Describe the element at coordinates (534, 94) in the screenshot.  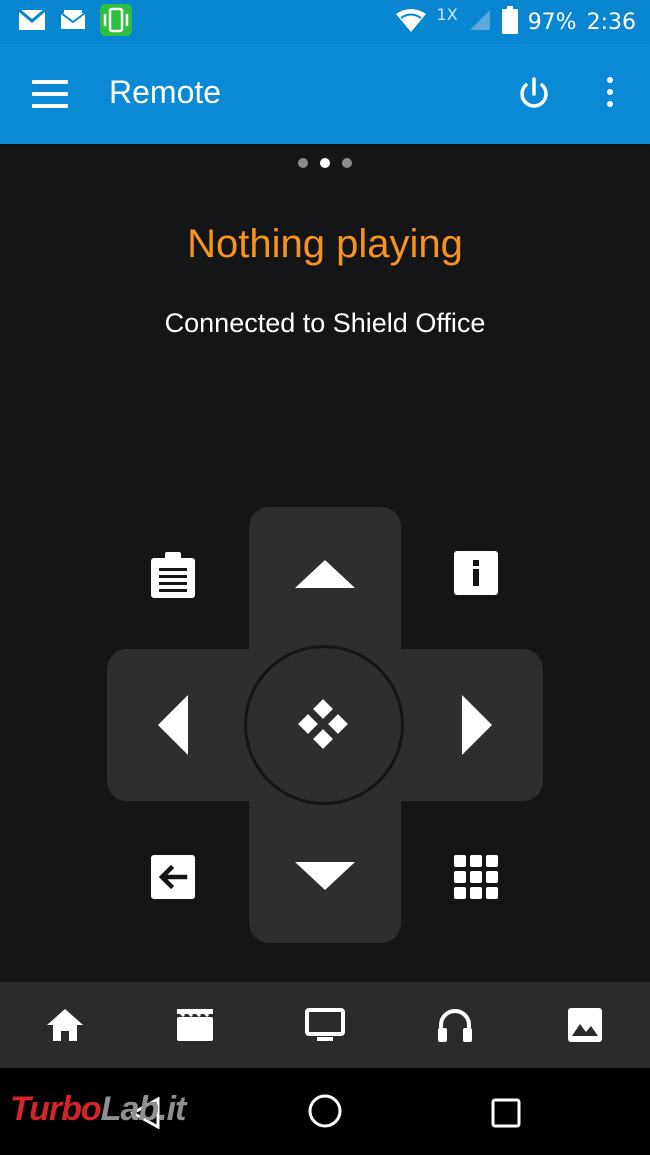
I see `power-icon` at that location.